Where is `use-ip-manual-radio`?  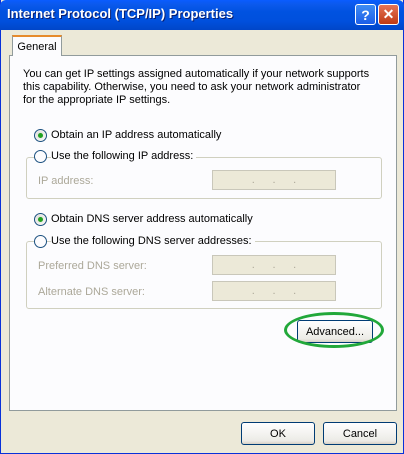 use-ip-manual-radio is located at coordinates (40, 156).